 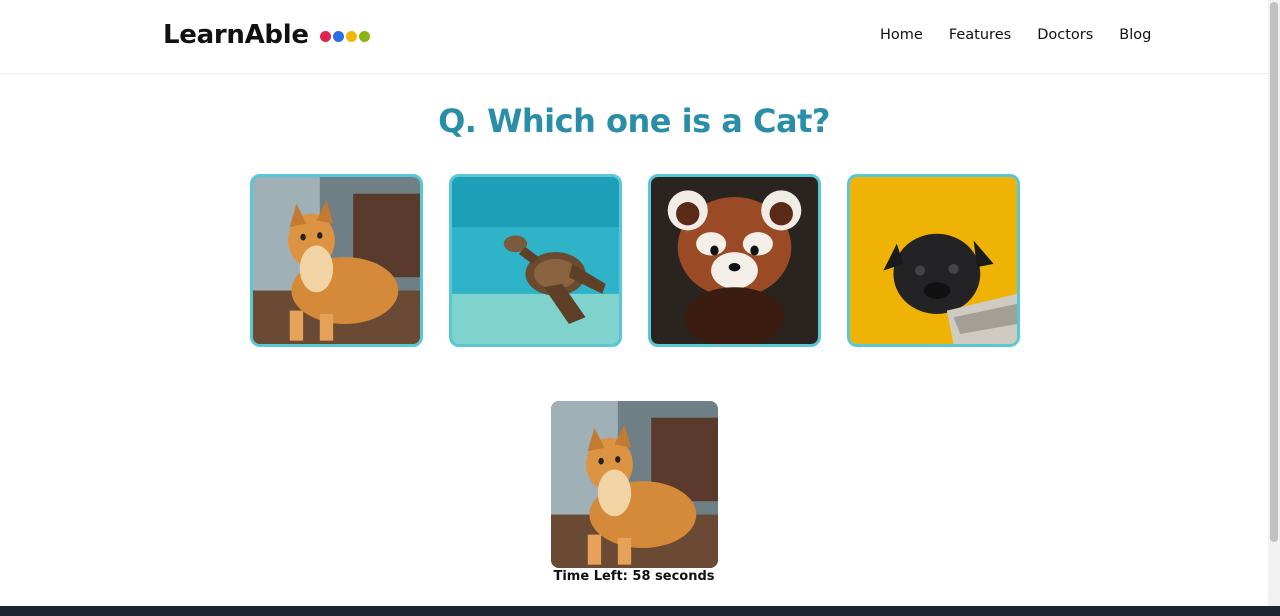 I want to click on header: LearnAble Home Features Doctors Blog, so click(x=634, y=37).